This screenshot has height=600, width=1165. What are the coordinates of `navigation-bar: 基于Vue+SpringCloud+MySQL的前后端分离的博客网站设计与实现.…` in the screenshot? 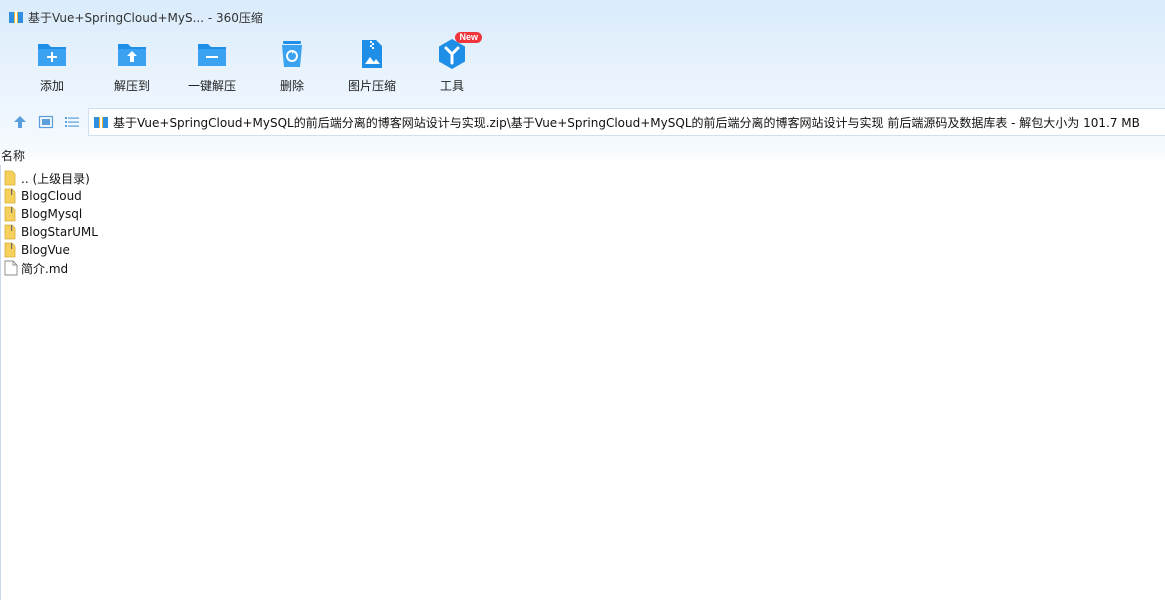 It's located at (582, 122).